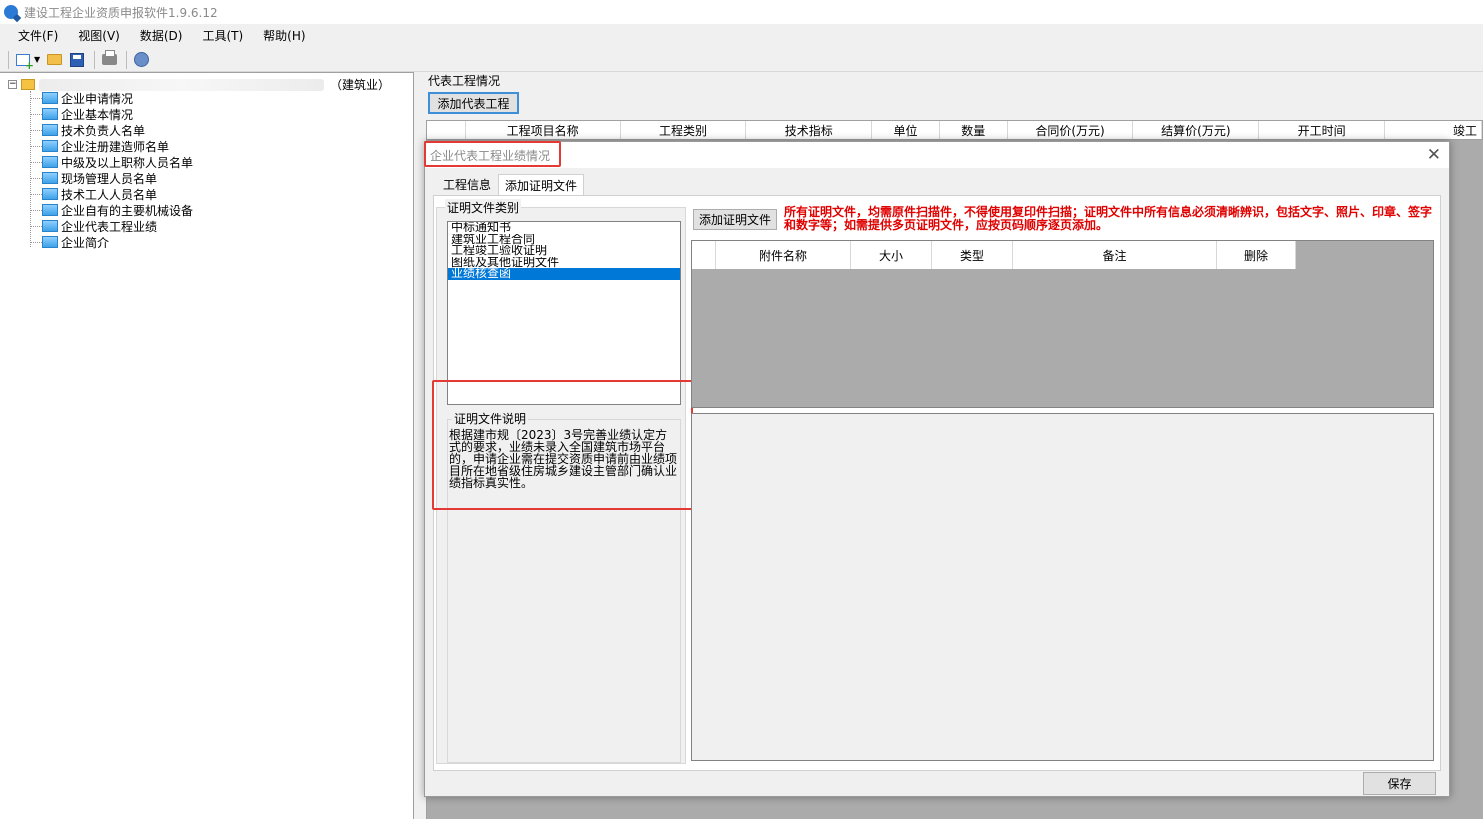 The height and width of the screenshot is (819, 1483). What do you see at coordinates (937, 155) in the screenshot?
I see `dialog-titlebar: 企业代表工程业绩情况 ✕` at bounding box center [937, 155].